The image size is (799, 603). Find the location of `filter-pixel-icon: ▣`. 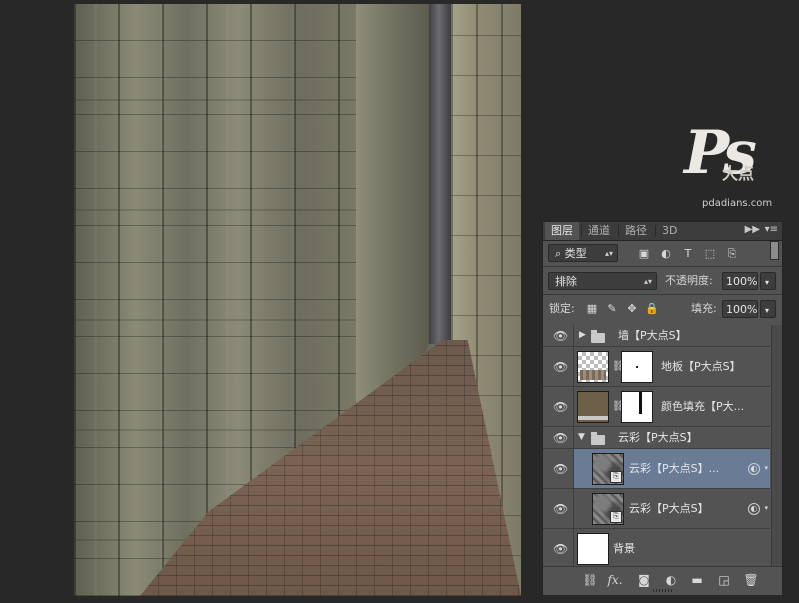

filter-pixel-icon: ▣ is located at coordinates (644, 254).